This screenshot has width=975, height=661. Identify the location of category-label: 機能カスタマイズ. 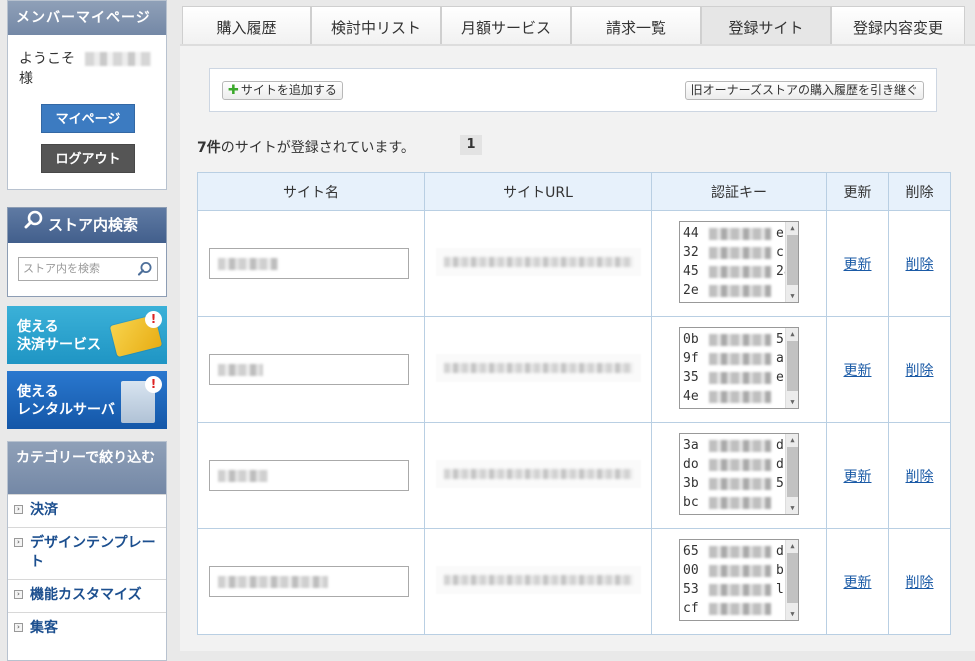
(86, 595).